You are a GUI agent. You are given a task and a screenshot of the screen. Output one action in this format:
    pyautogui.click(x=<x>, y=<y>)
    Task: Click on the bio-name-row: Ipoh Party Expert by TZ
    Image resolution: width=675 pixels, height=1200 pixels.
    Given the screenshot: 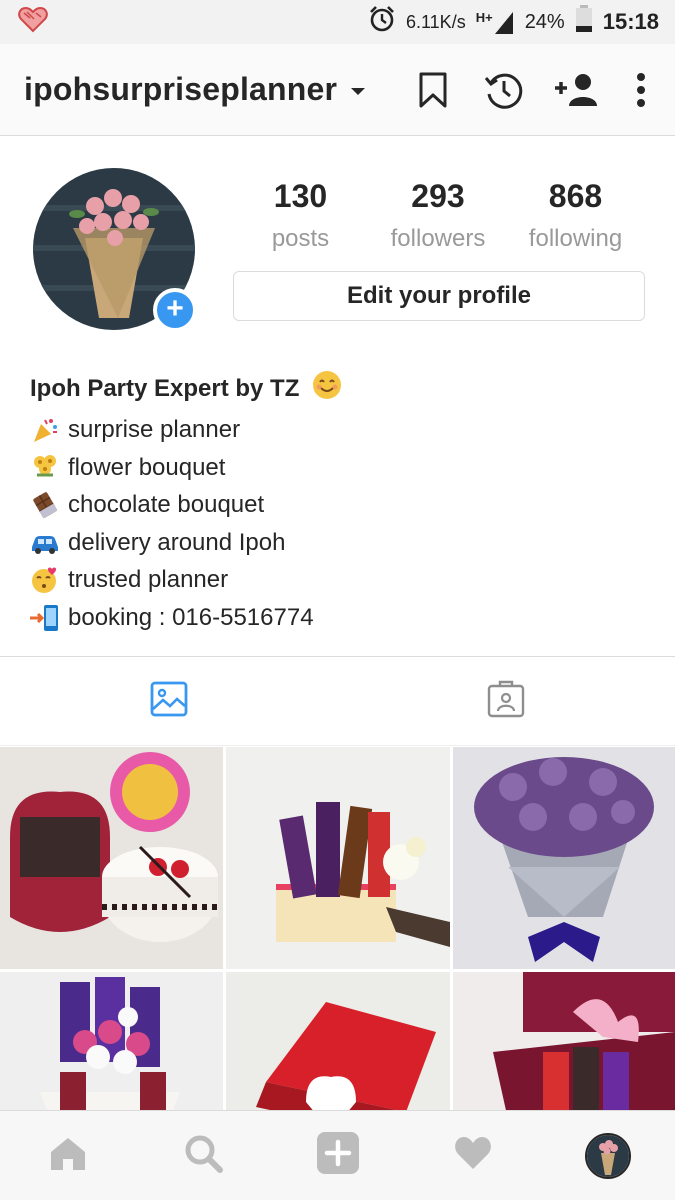 What is the action you would take?
    pyautogui.click(x=340, y=390)
    